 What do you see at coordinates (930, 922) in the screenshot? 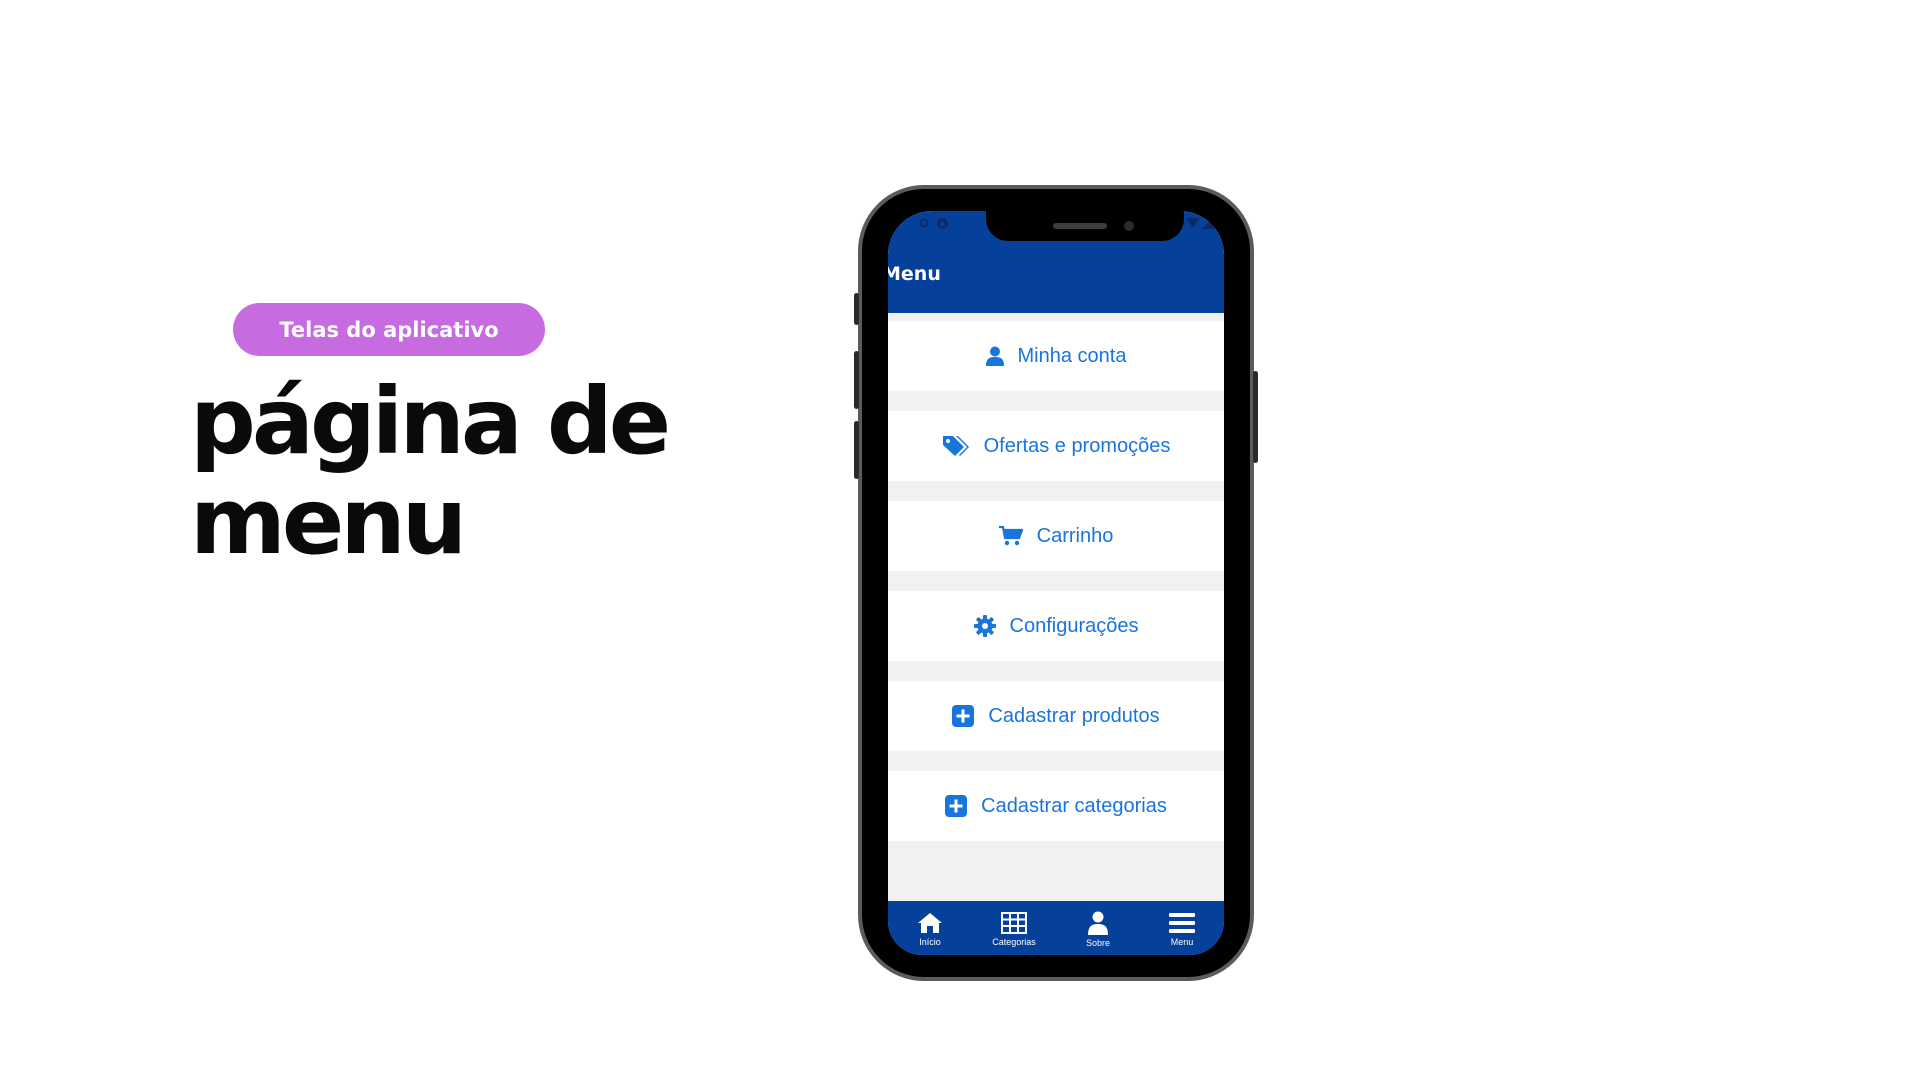
I see `home-icon` at bounding box center [930, 922].